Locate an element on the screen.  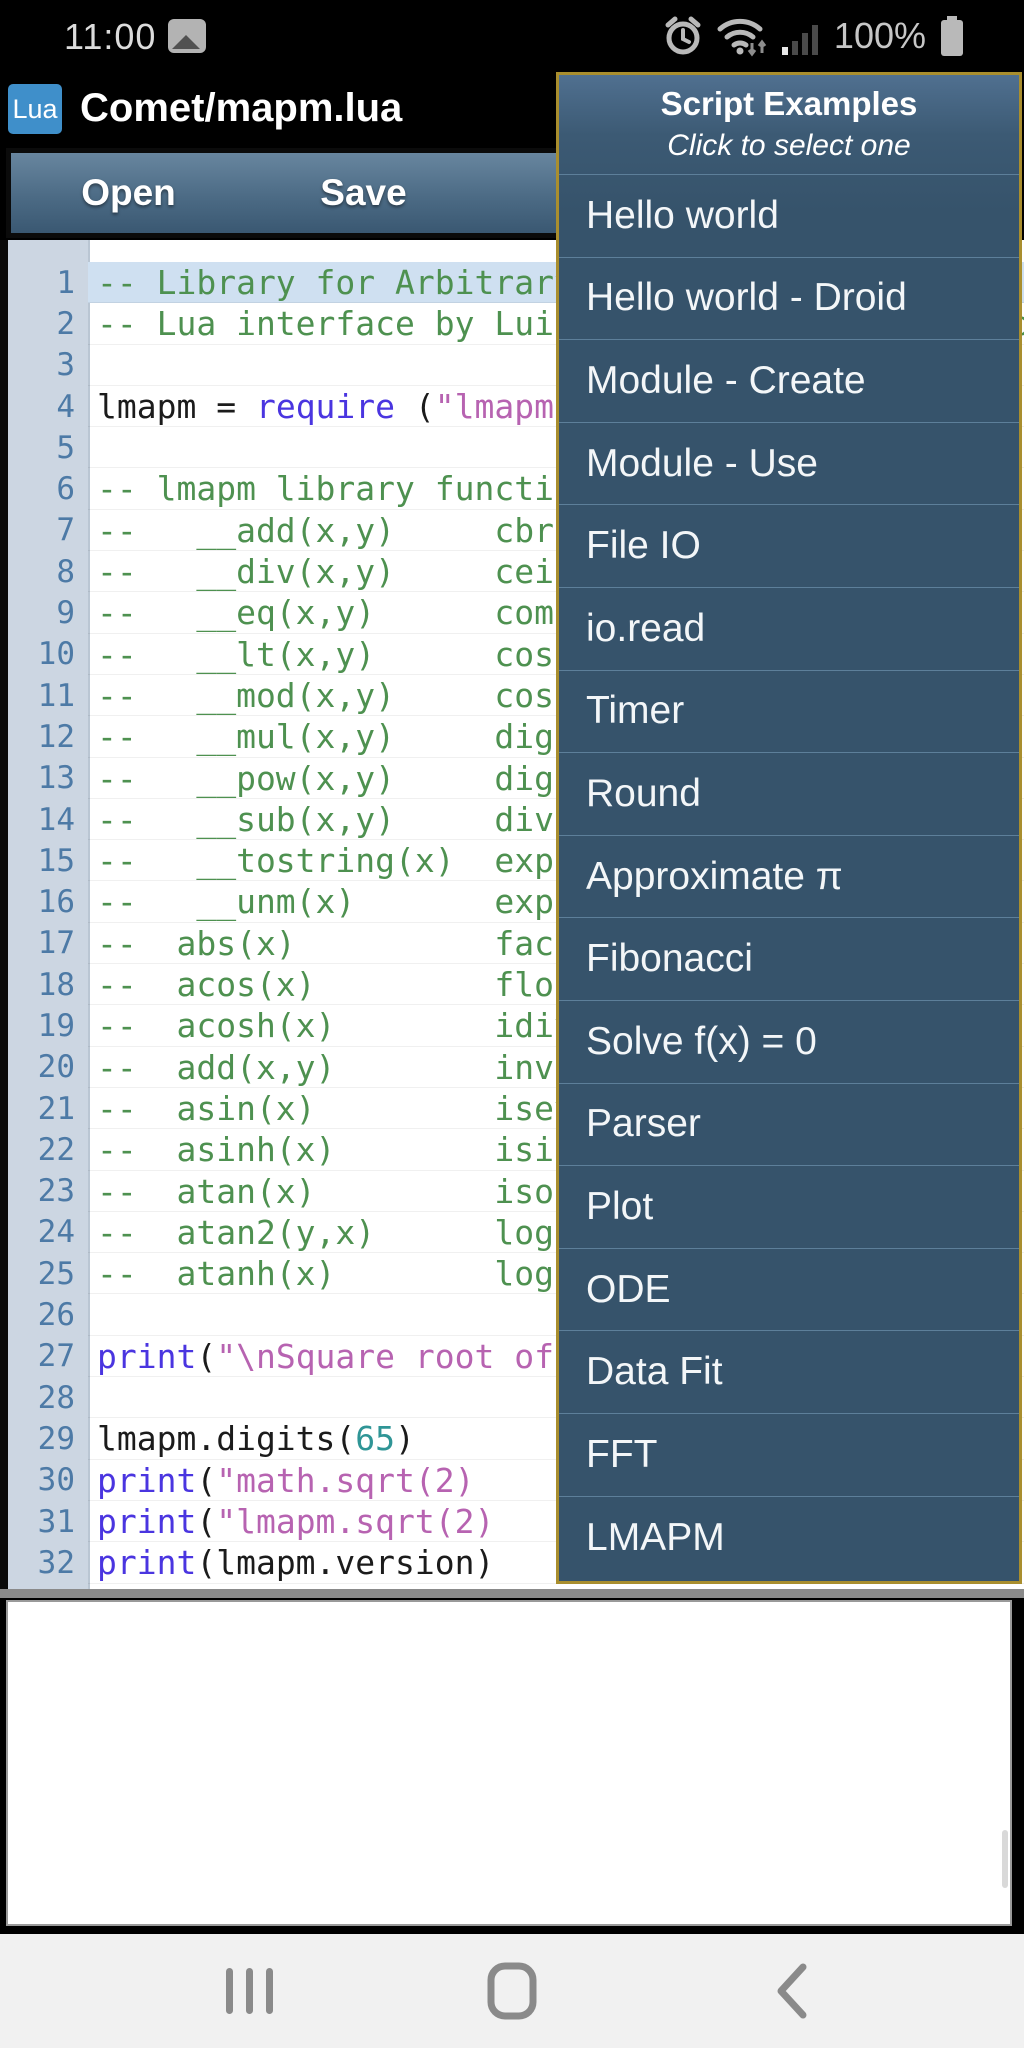
line-number: 6 is located at coordinates (65, 489).